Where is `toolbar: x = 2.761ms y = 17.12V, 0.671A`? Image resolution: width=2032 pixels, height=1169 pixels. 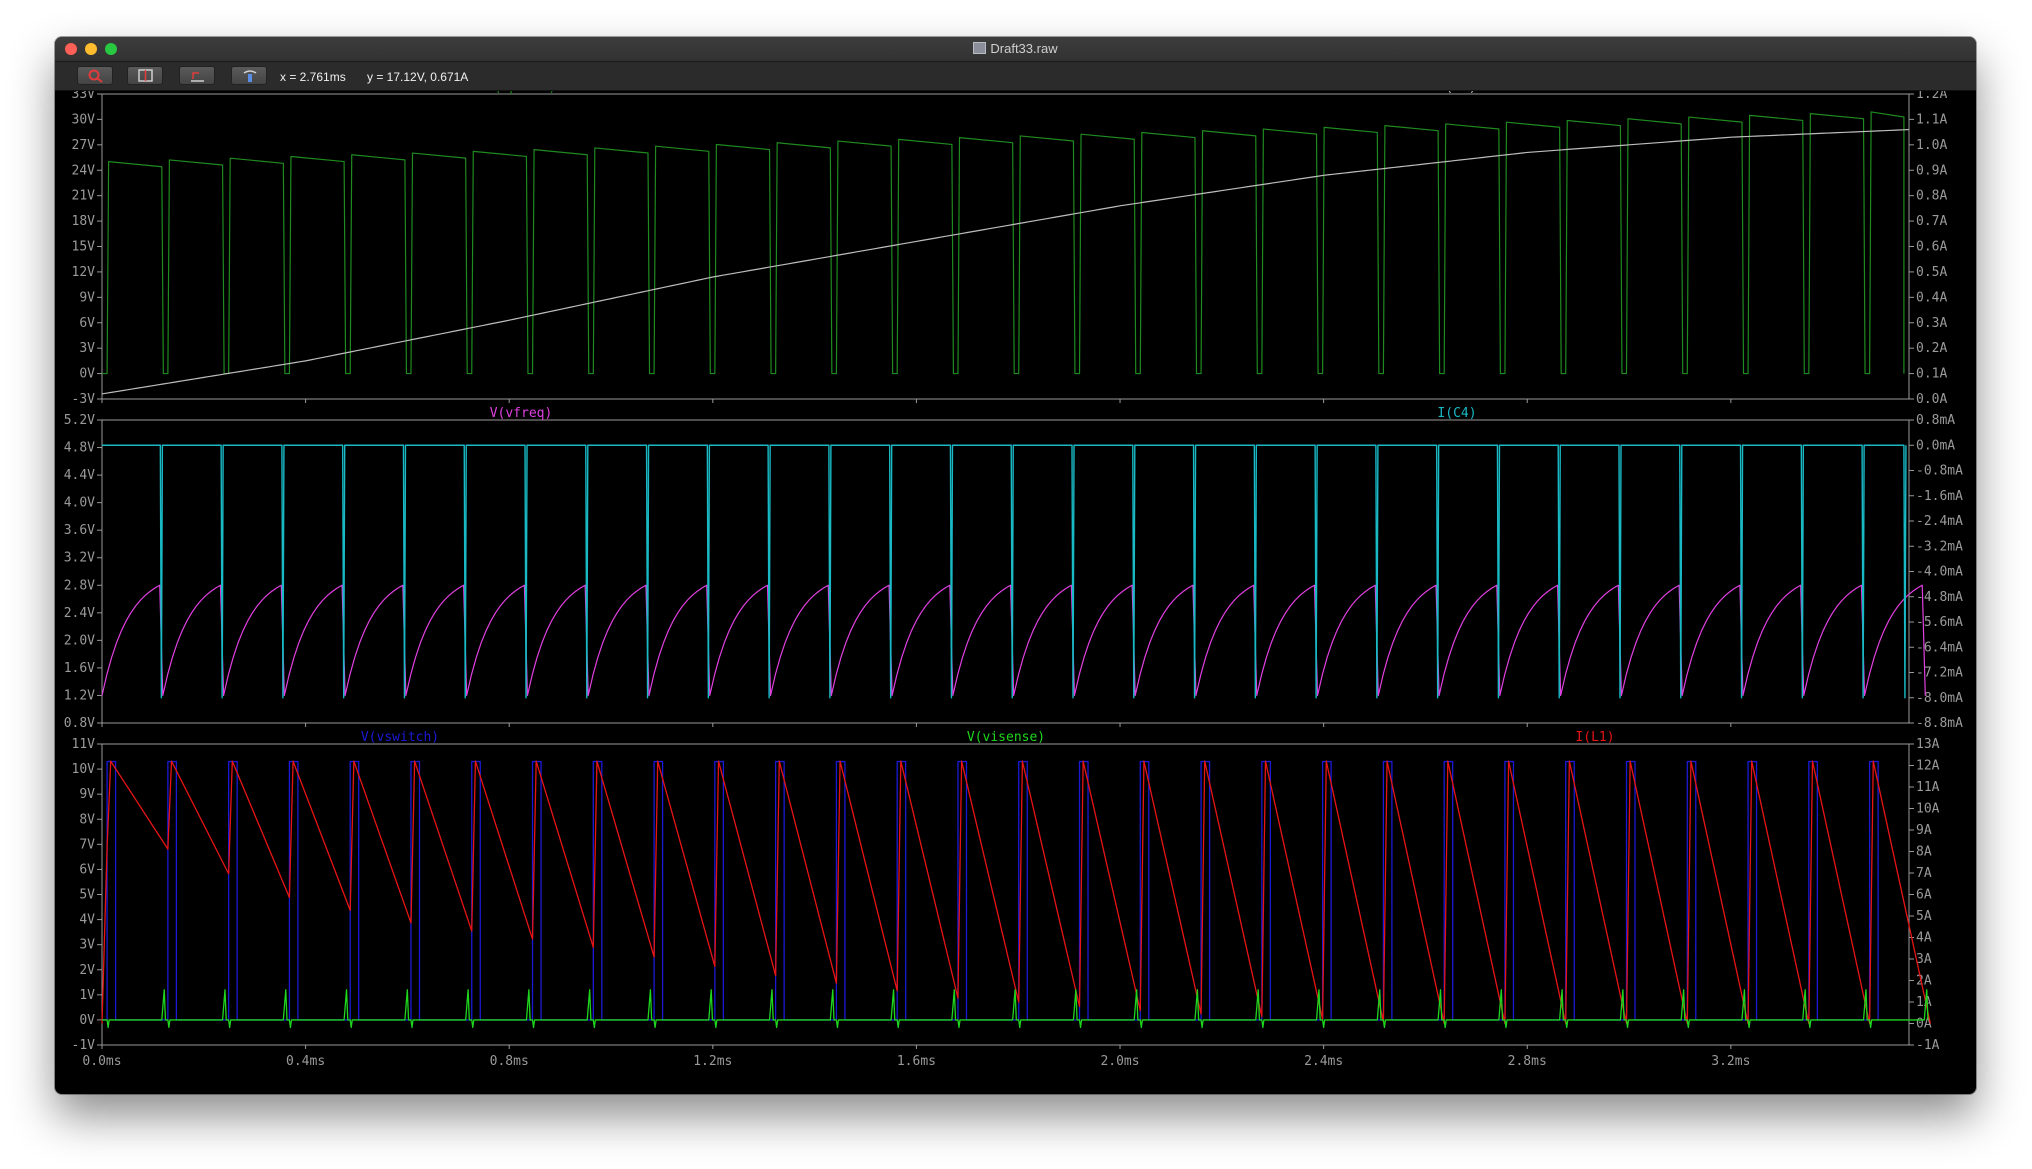
toolbar: x = 2.761ms y = 17.12V, 0.671A is located at coordinates (1015, 76).